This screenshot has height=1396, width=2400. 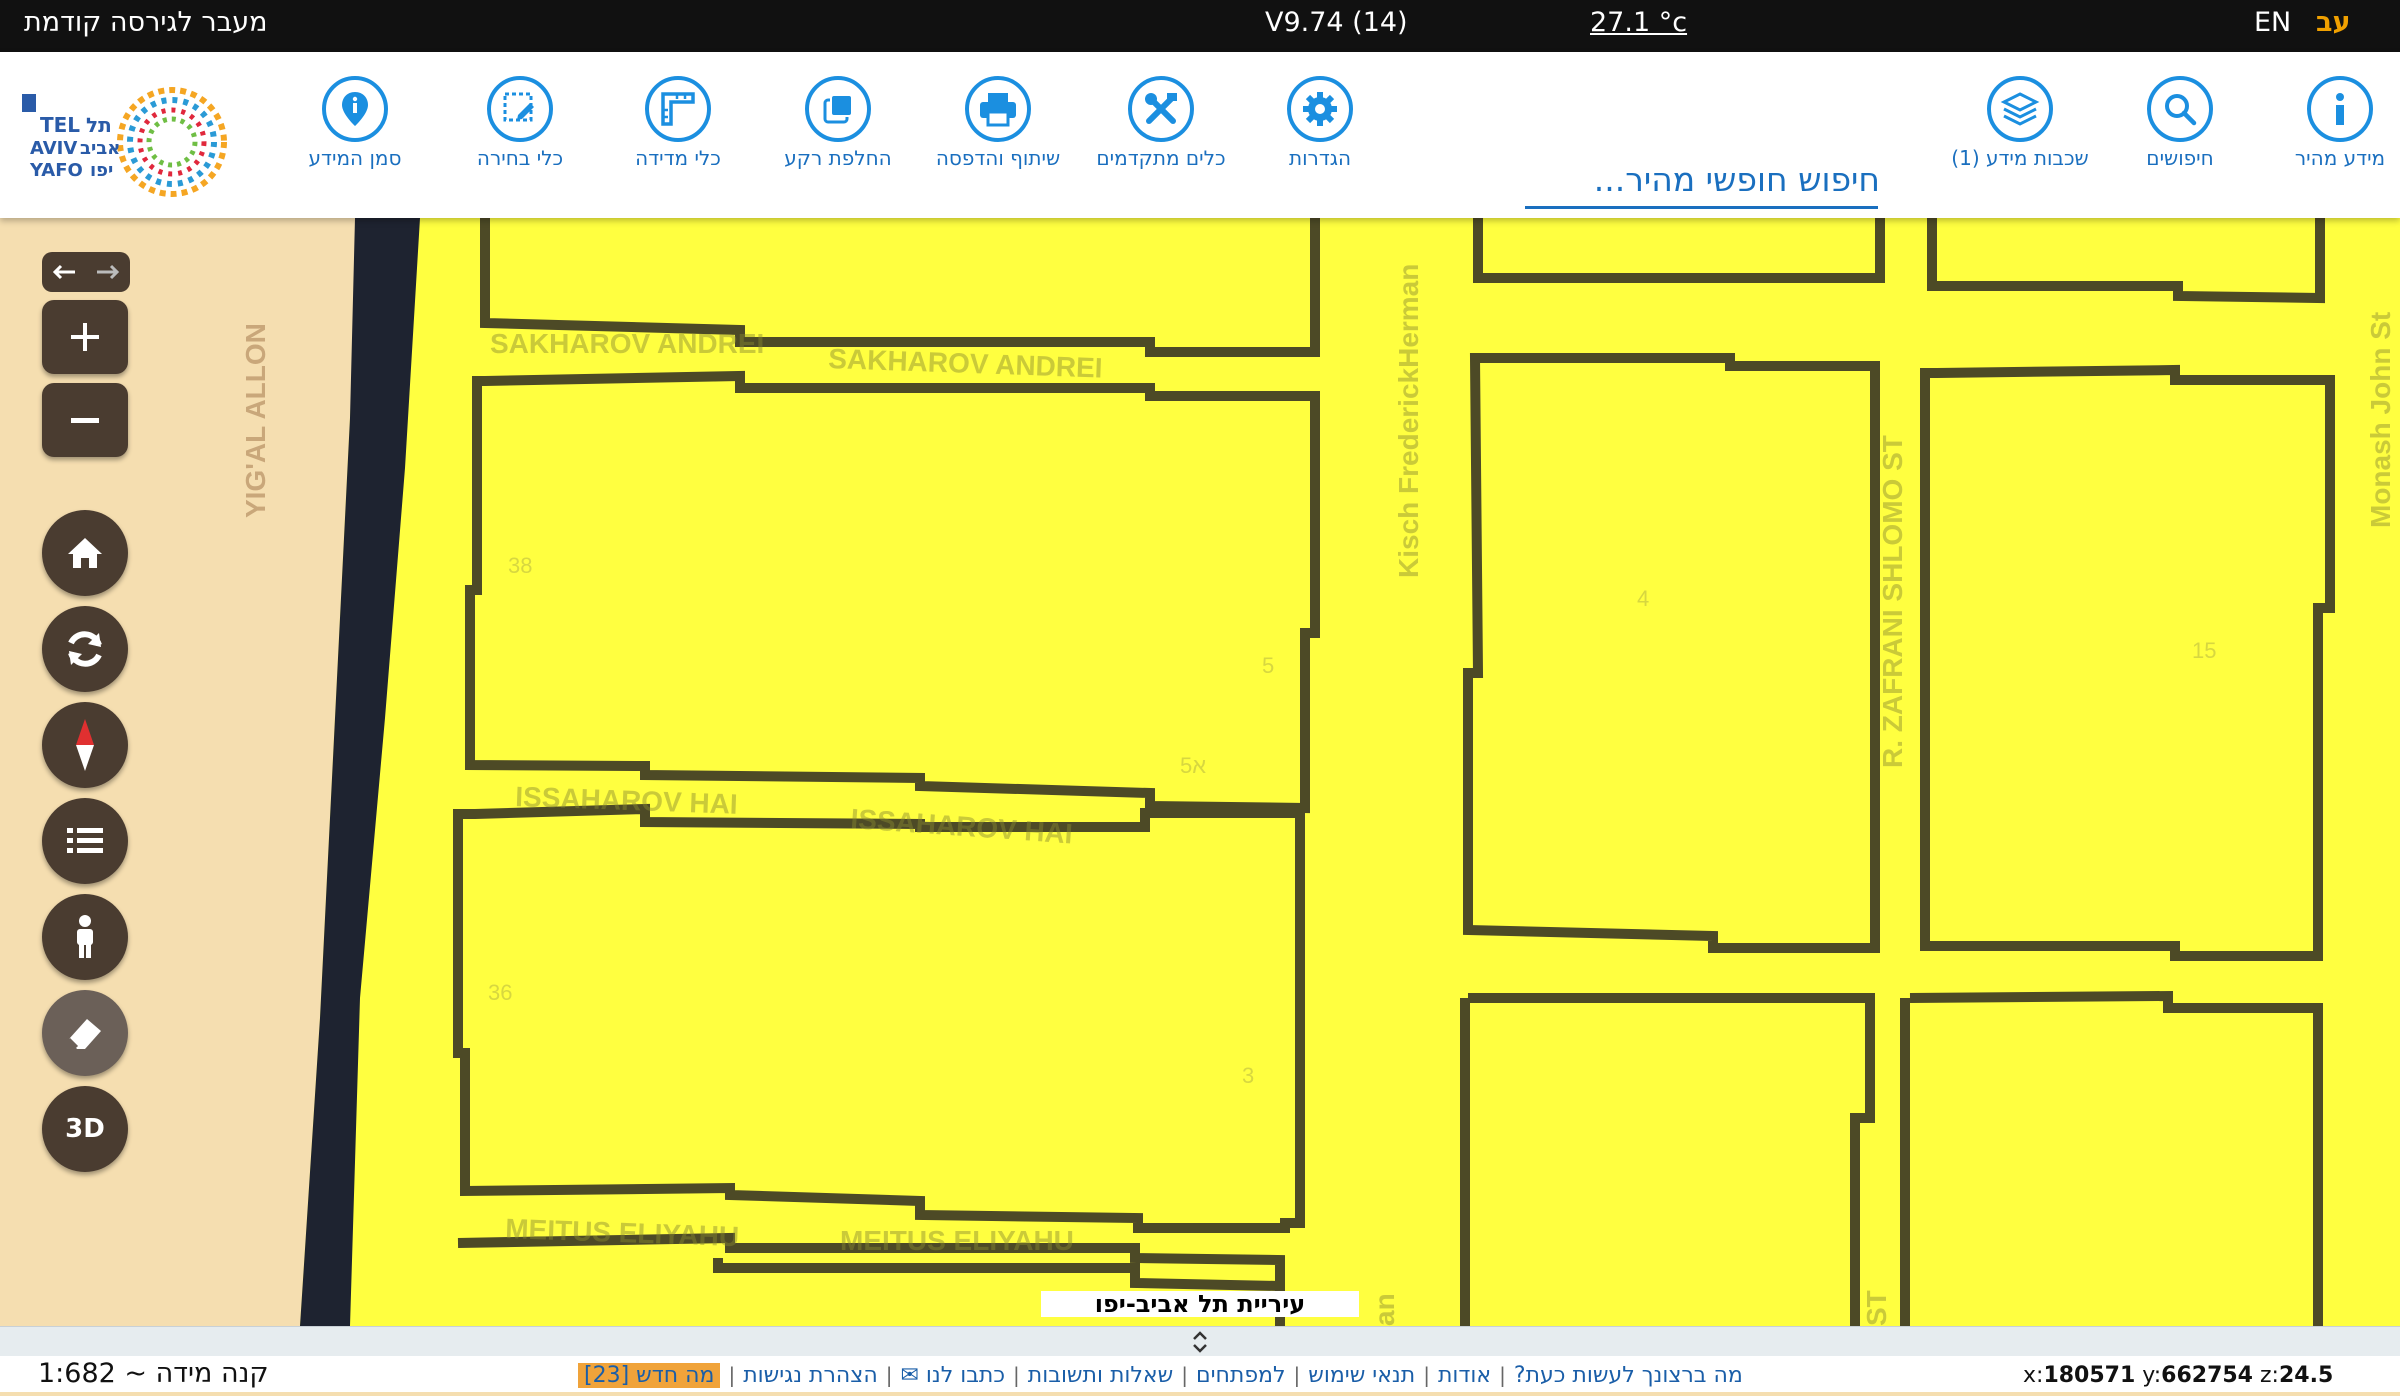 I want to click on compass-button, so click(x=85, y=745).